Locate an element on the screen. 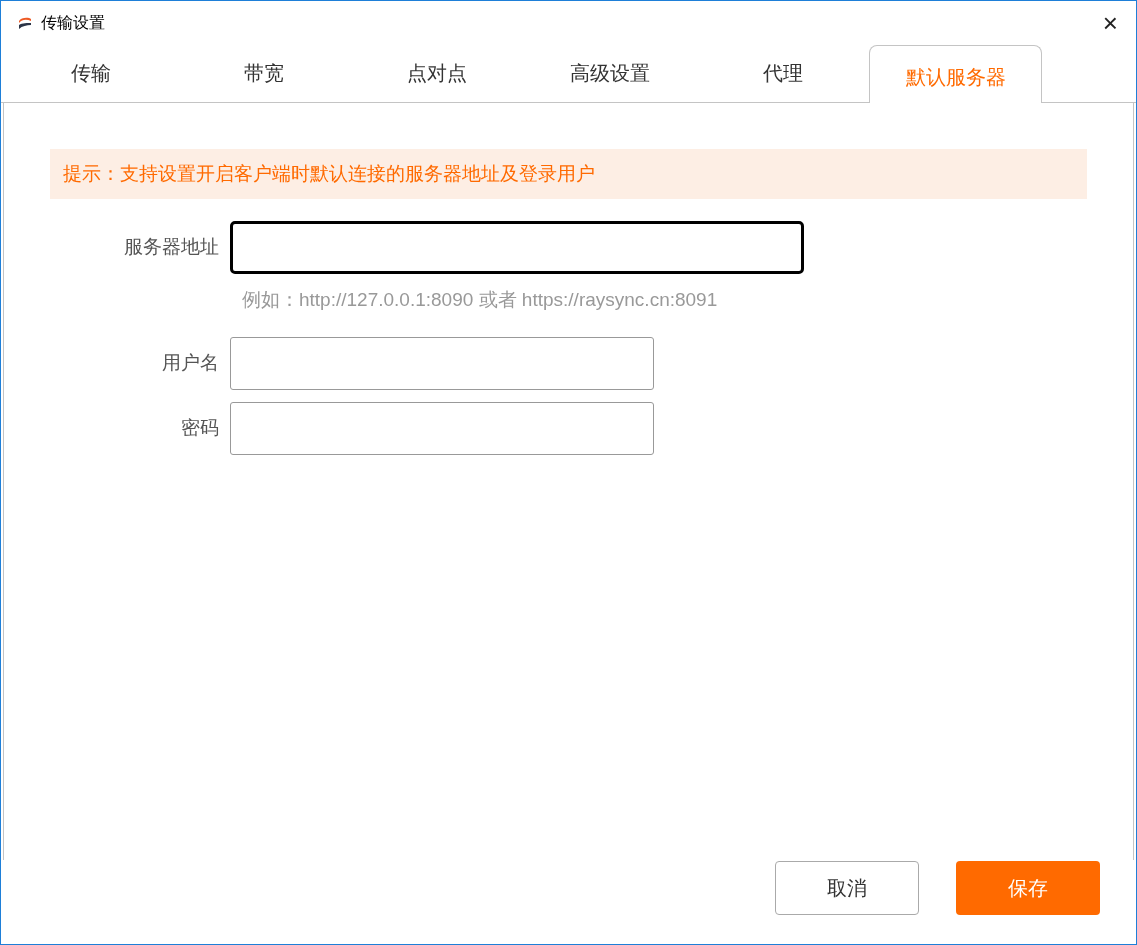 Image resolution: width=1137 pixels, height=945 pixels. tab: 高级设置 is located at coordinates (609, 73).